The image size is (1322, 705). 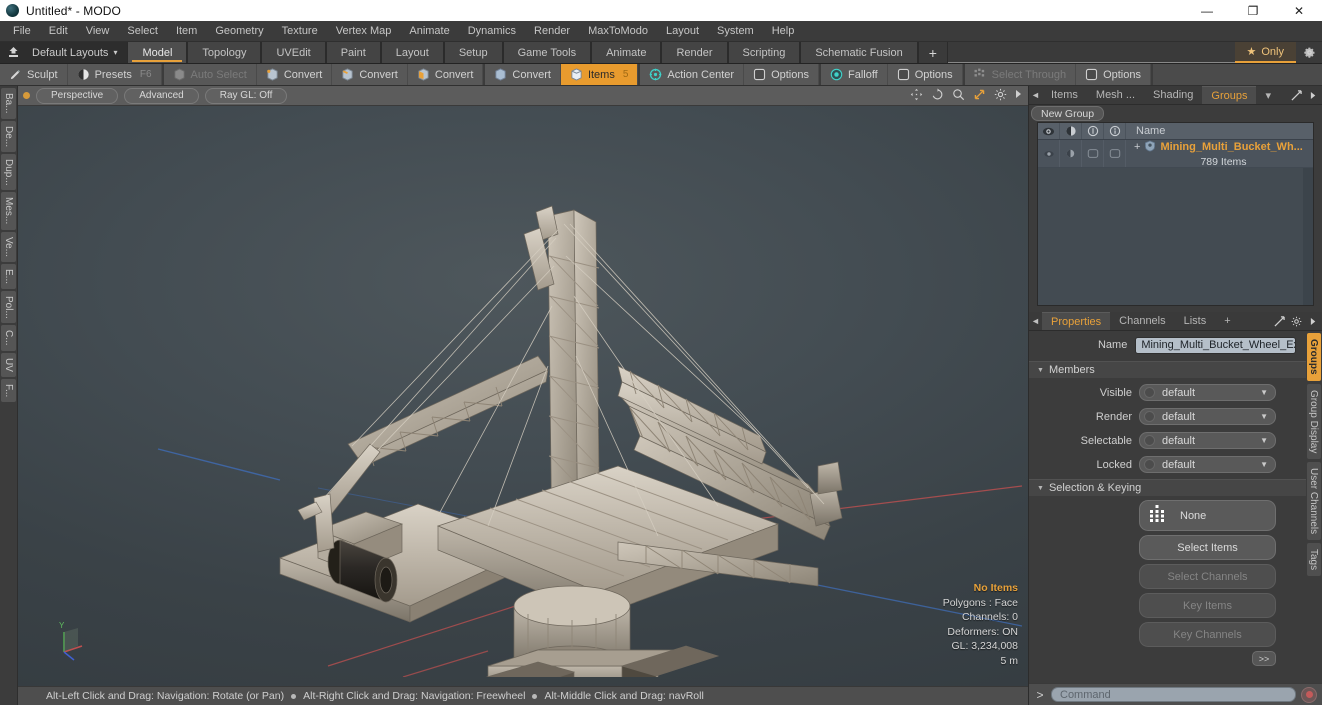 I want to click on menu-item-vertex-map: Vertex Map, so click(x=364, y=31).